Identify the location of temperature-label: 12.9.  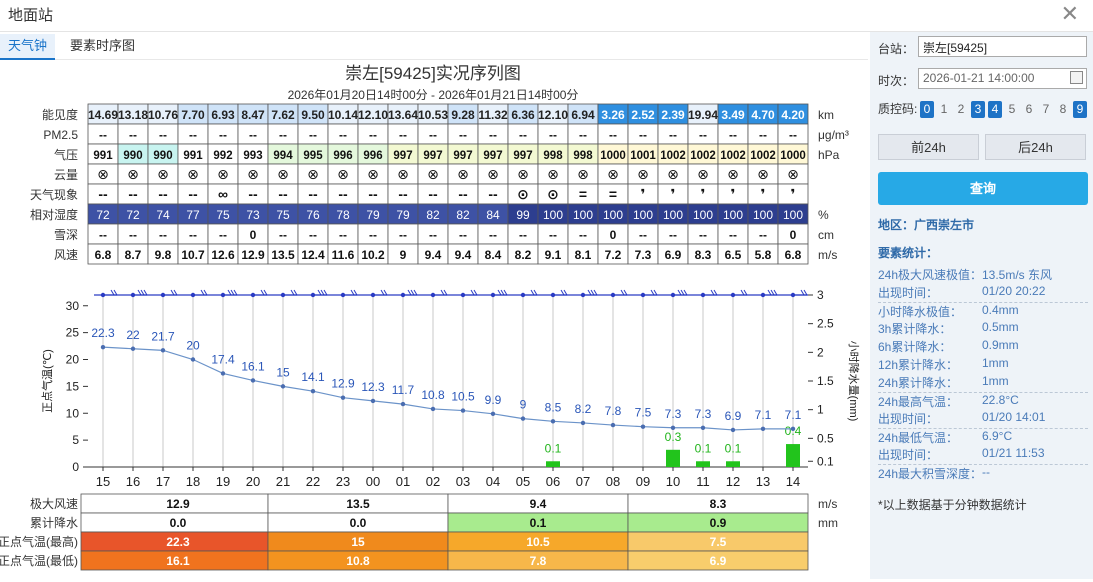
(343, 384).